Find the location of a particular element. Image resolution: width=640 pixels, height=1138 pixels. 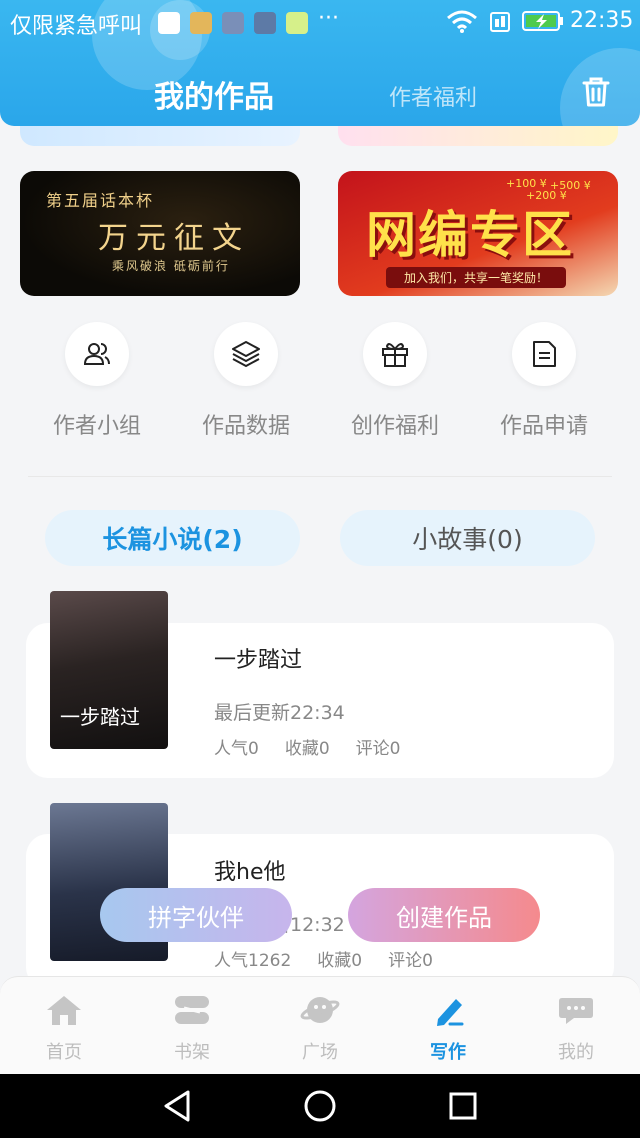

work-stats: 人气0 收藏0 评论0 is located at coordinates (320, 746).